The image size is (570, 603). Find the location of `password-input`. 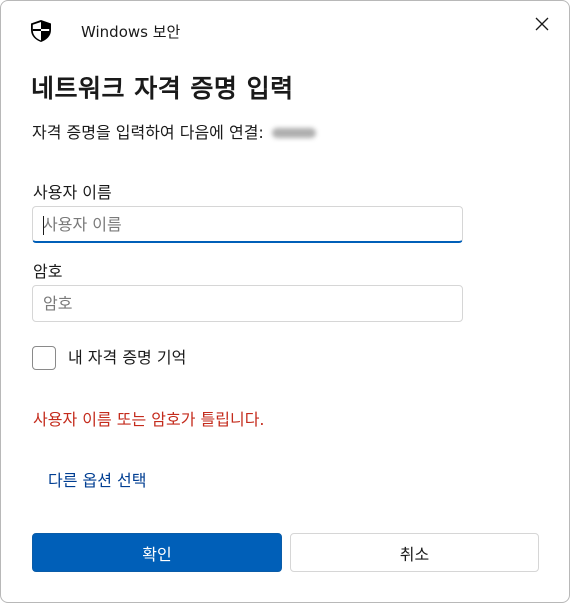

password-input is located at coordinates (247, 303).